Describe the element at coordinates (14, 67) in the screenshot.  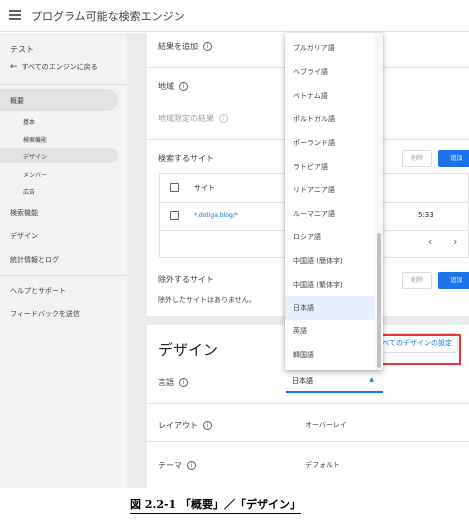
I see `back-arrow-icon: ←` at that location.